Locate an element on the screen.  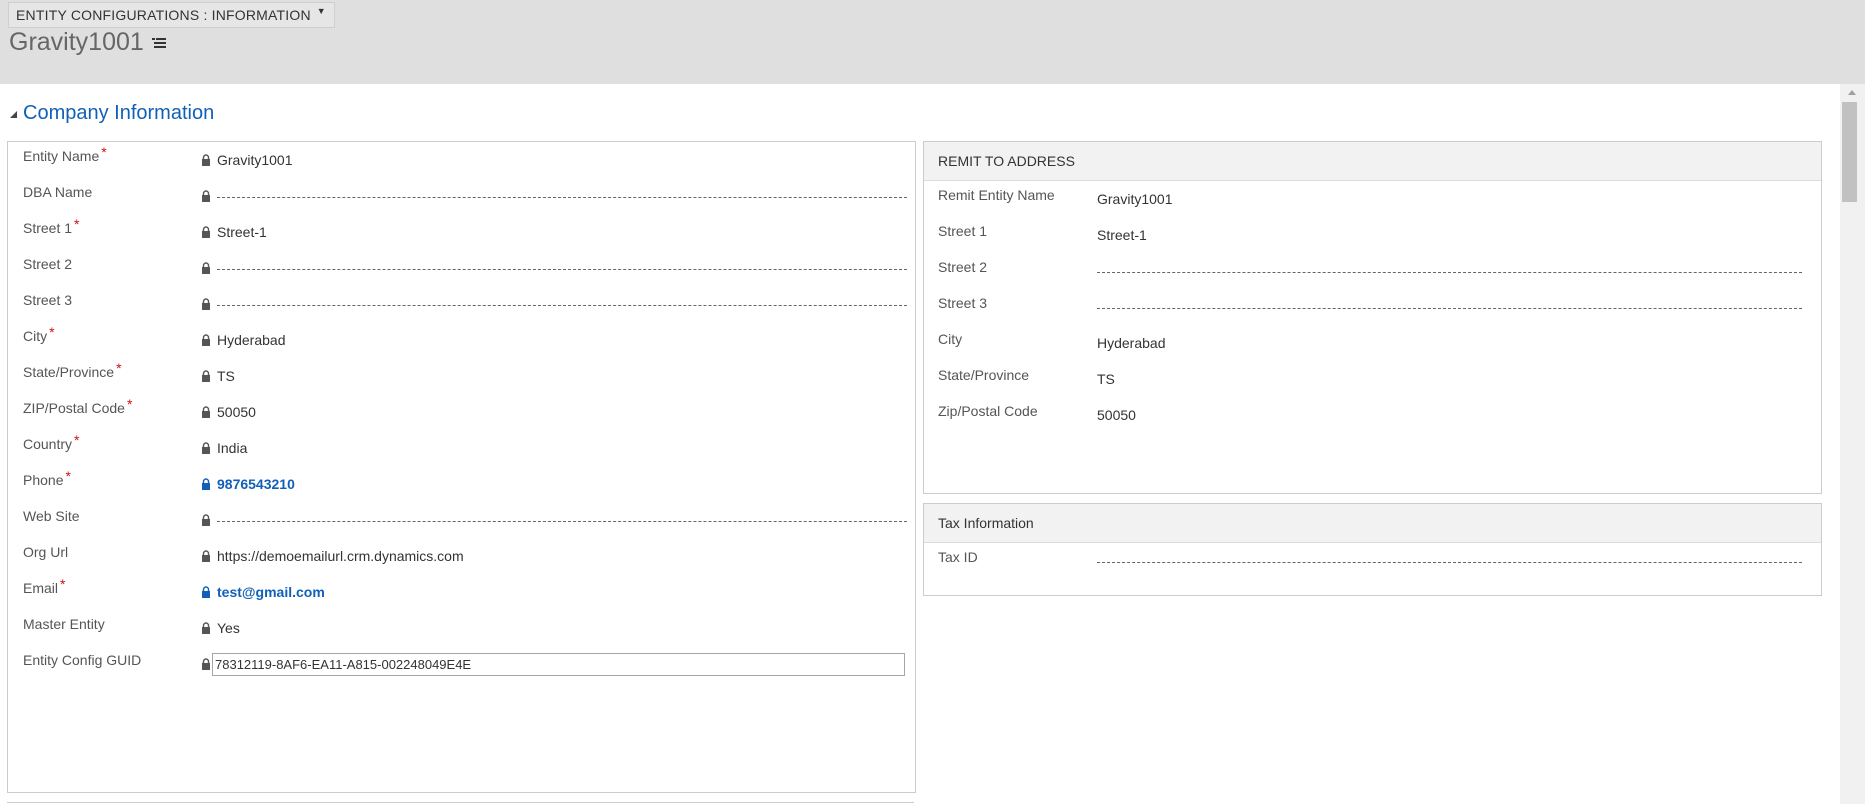
field-phone: Phone * 9876543210 is located at coordinates (461, 484).